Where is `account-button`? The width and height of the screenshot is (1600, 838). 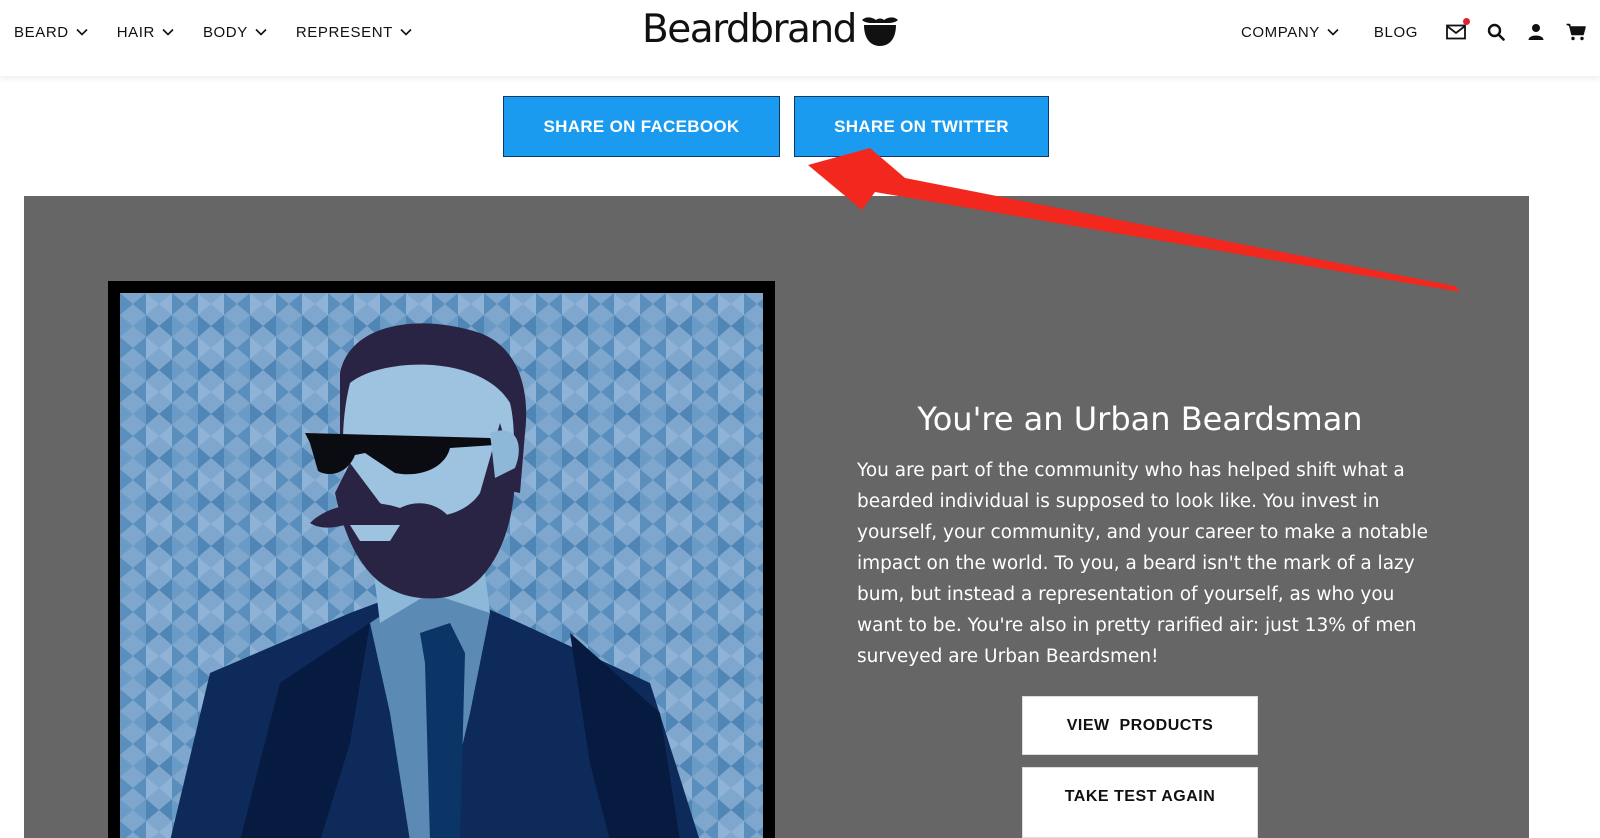
account-button is located at coordinates (1536, 32).